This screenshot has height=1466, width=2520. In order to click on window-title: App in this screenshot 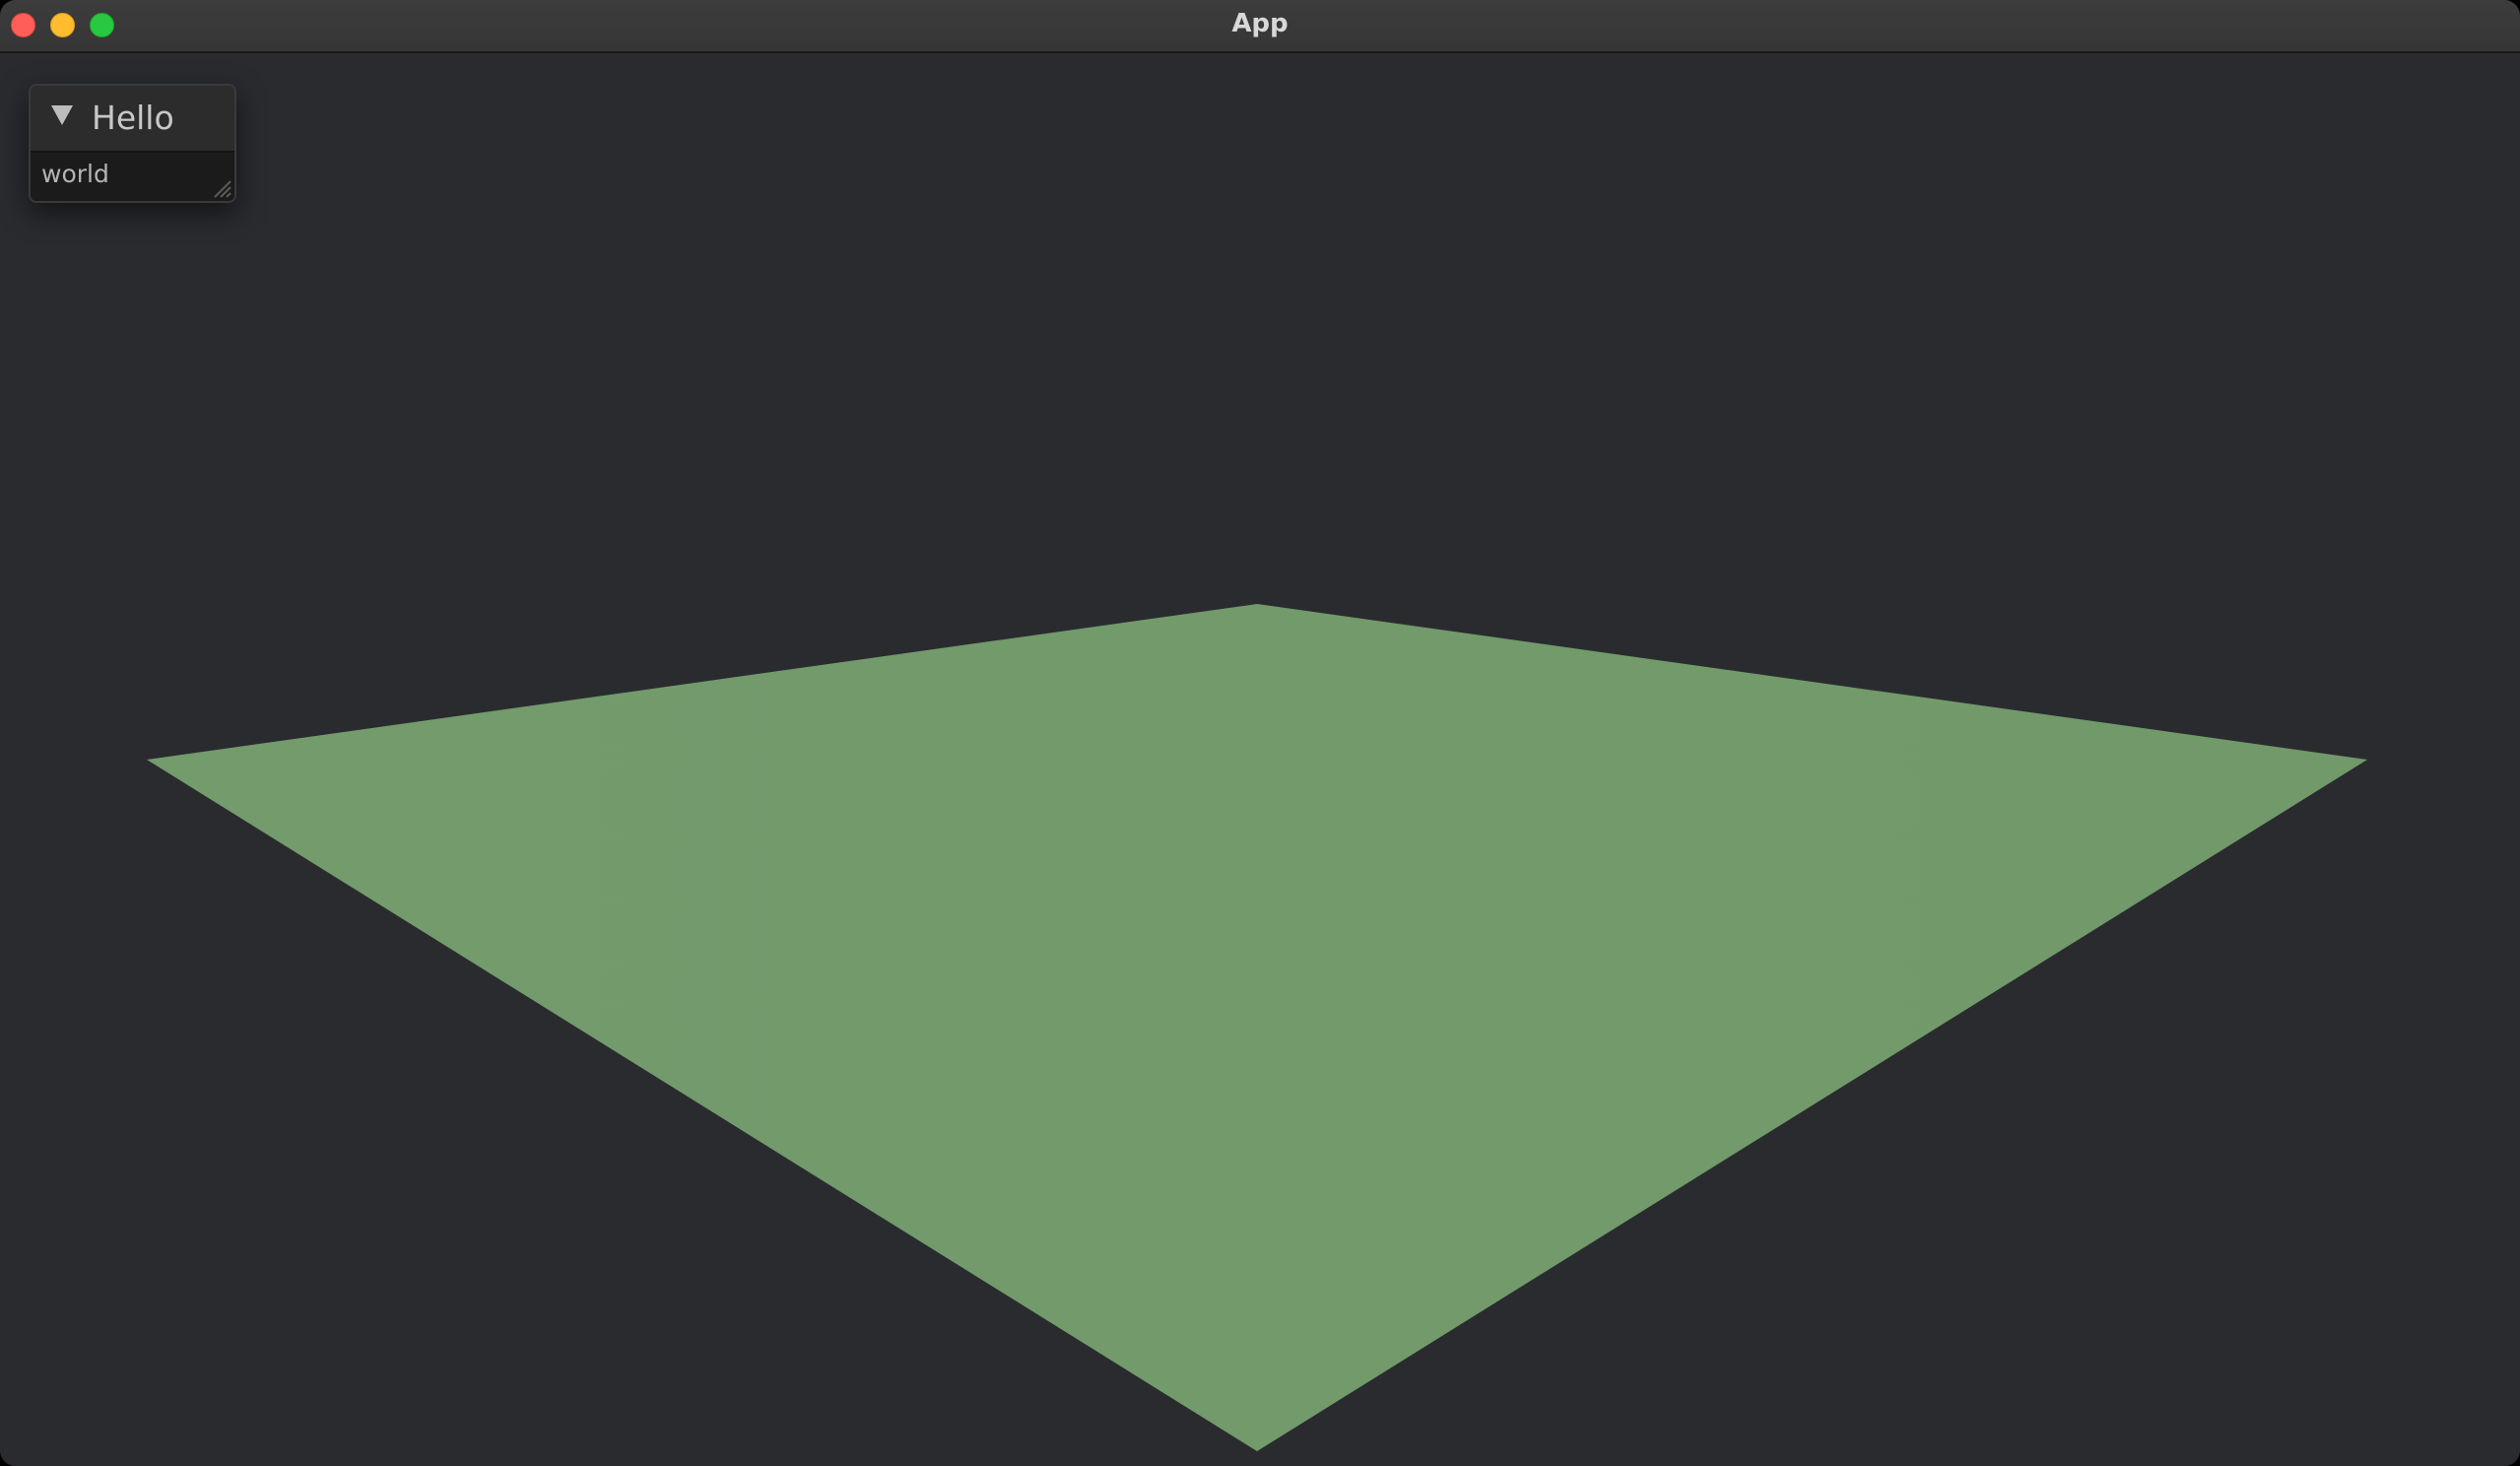, I will do `click(1260, 23)`.